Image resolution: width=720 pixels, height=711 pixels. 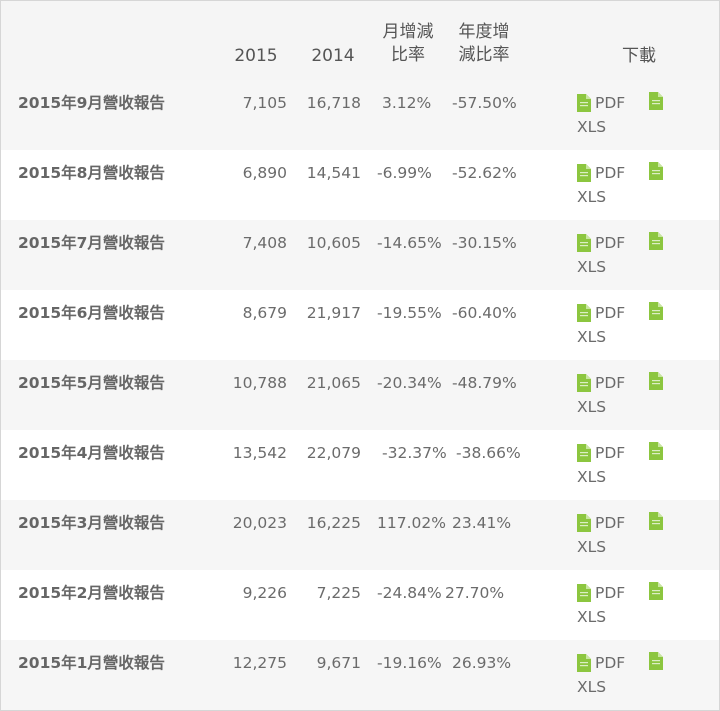 What do you see at coordinates (484, 383) in the screenshot?
I see `yearly-change-rate: -48.79%` at bounding box center [484, 383].